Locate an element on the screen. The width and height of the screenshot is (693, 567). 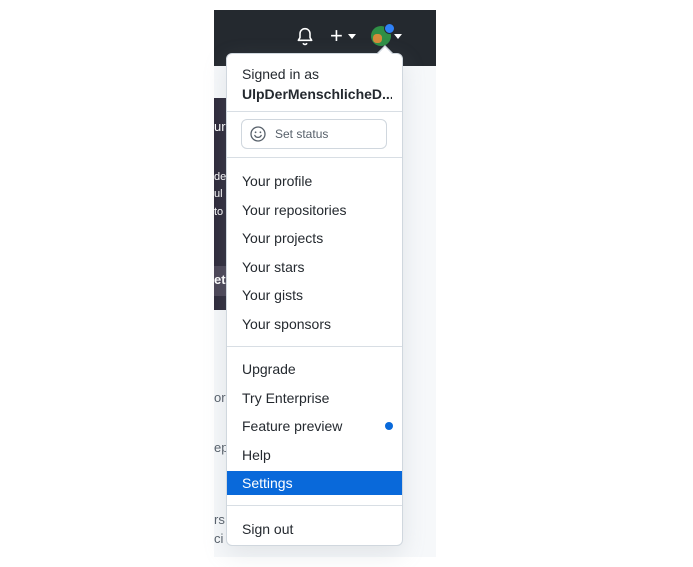
menu-item-your-sponsors: Your sponsors is located at coordinates (314, 324).